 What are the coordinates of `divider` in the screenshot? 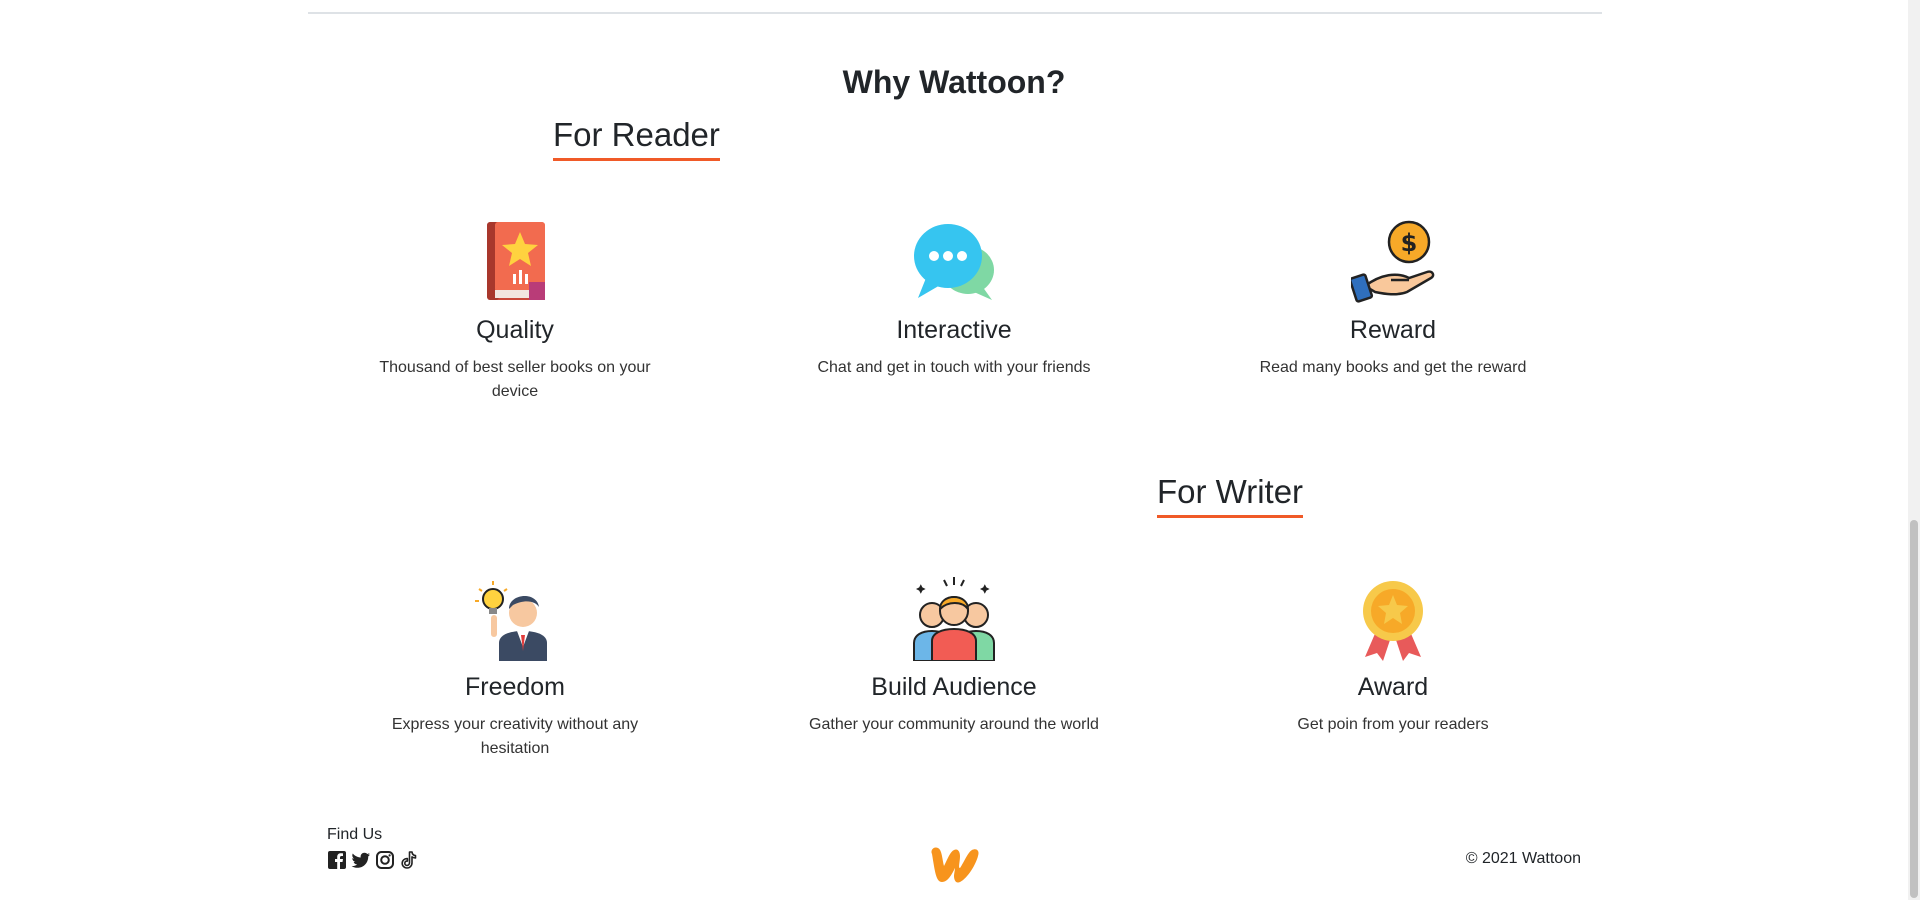 It's located at (955, 13).